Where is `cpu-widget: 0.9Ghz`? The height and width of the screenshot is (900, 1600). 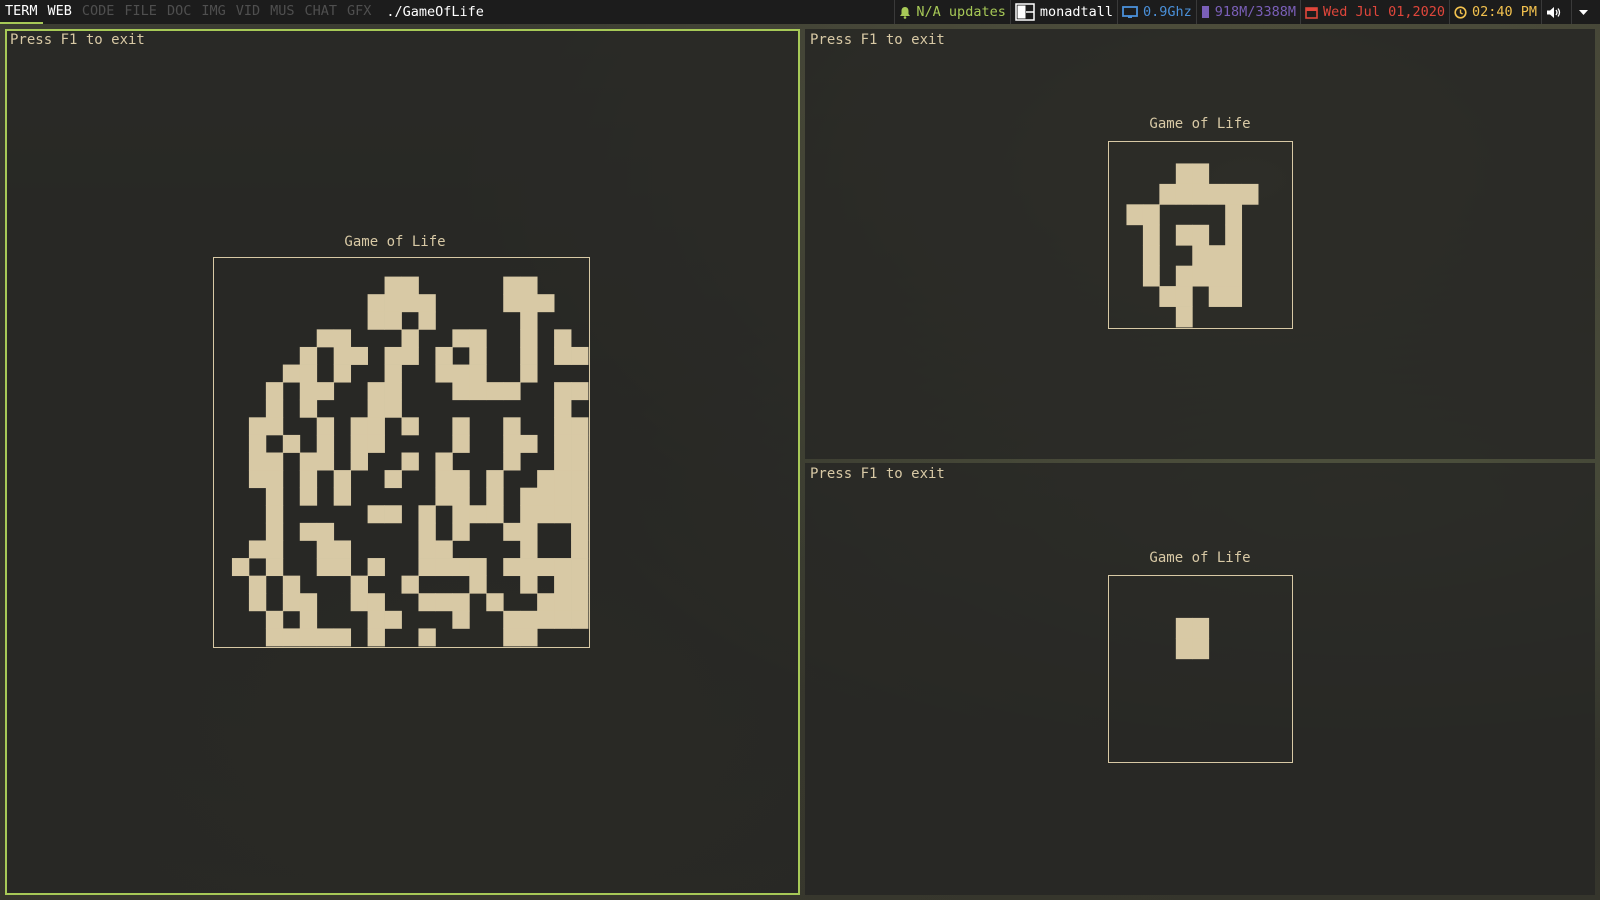 cpu-widget: 0.9Ghz is located at coordinates (1156, 12).